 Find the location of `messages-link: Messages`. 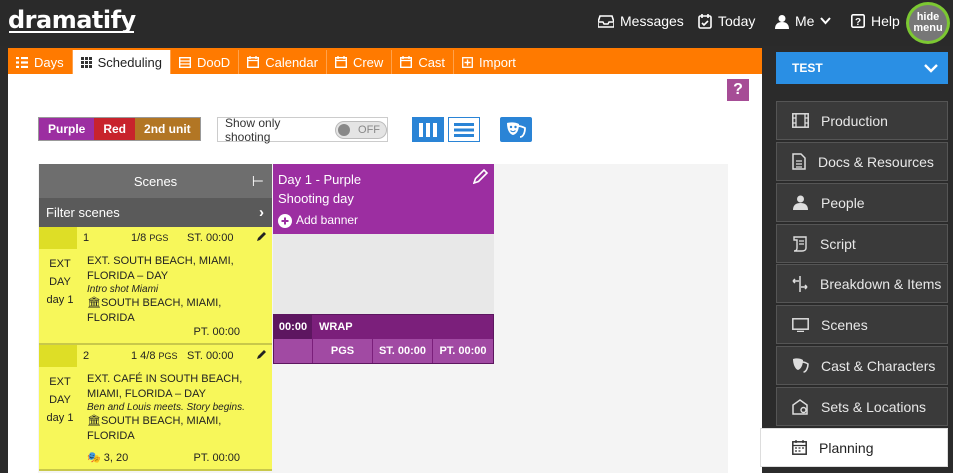

messages-link: Messages is located at coordinates (641, 21).